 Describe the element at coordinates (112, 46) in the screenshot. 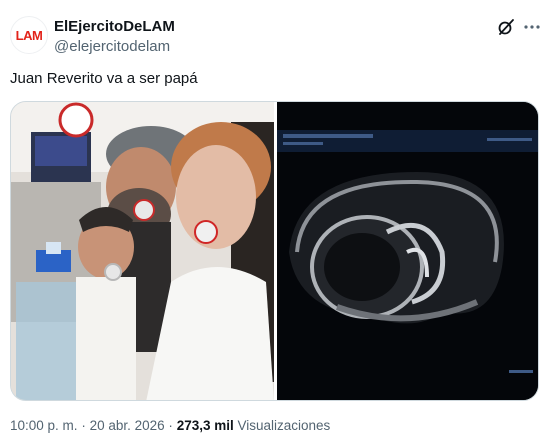

I see `author-handle: @elejercitodelam` at that location.